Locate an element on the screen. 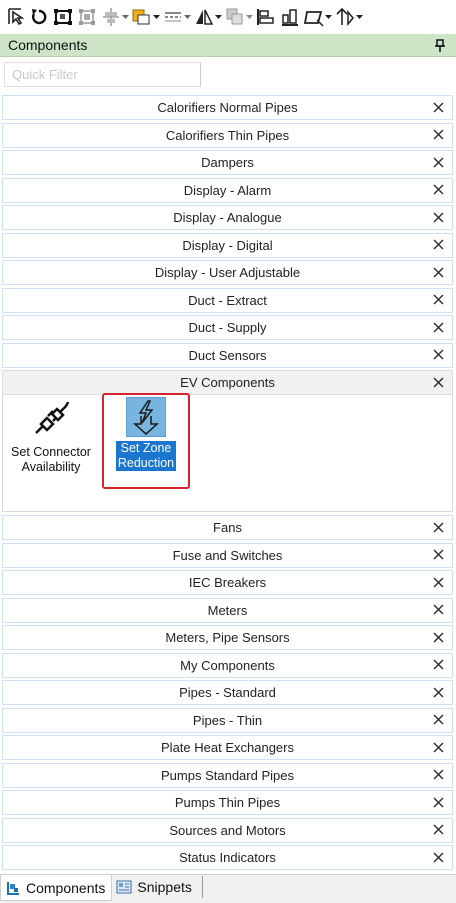 The width and height of the screenshot is (456, 903). group-label: Calorifiers Thin Pipes is located at coordinates (227, 135).